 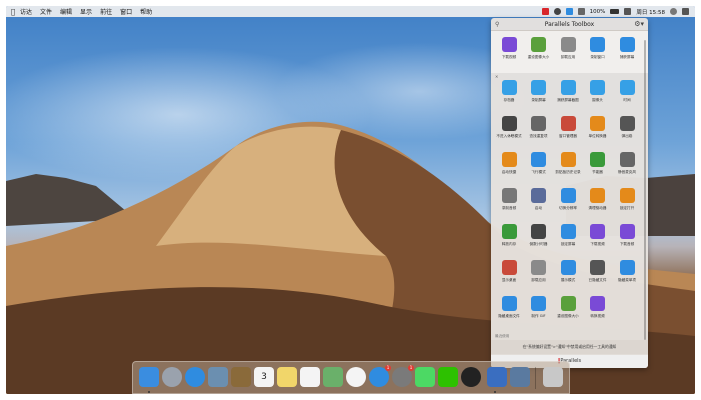 What do you see at coordinates (545, 11) in the screenshot?
I see `parallels-tray-icon` at bounding box center [545, 11].